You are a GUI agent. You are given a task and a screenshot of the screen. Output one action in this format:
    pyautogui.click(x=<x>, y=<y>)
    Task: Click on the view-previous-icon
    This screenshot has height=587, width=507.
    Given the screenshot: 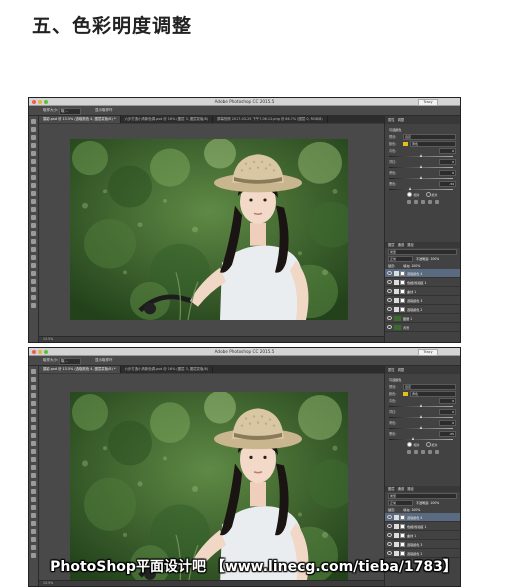 What is the action you would take?
    pyautogui.click(x=415, y=452)
    